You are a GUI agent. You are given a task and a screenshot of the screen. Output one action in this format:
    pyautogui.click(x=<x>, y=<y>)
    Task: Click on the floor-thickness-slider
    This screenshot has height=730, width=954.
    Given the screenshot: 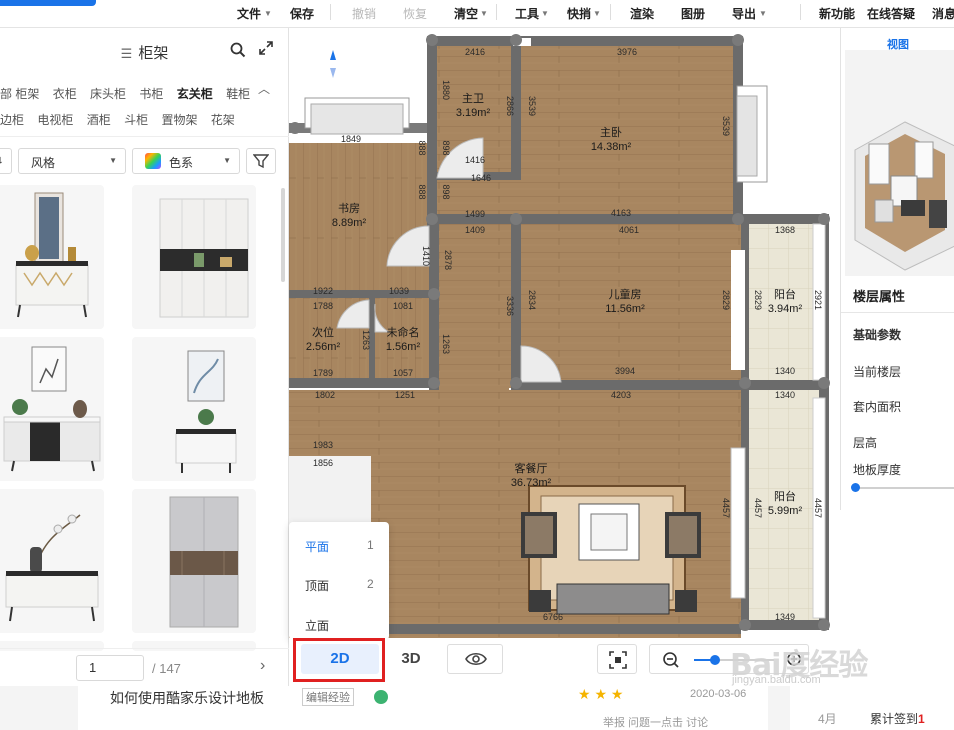 What is the action you would take?
    pyautogui.click(x=902, y=488)
    